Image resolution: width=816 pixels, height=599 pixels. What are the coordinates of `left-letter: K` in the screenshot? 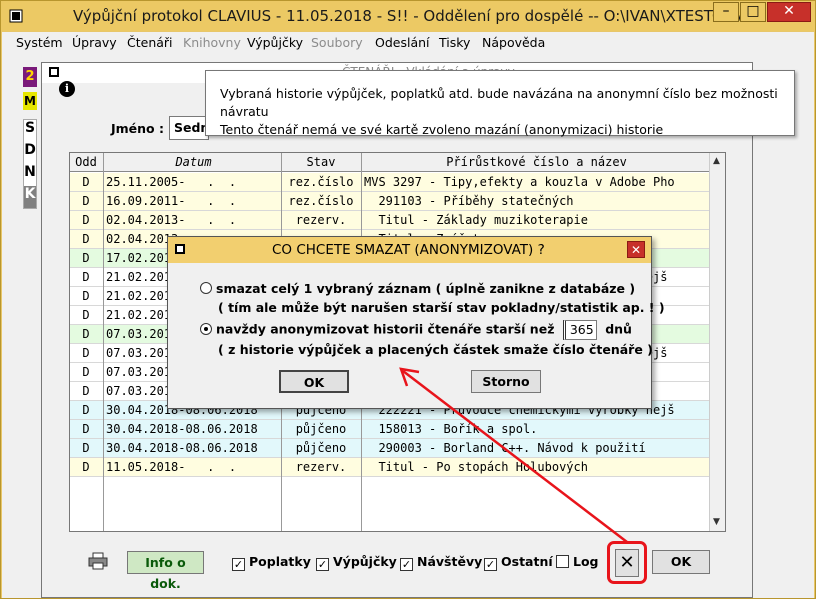 It's located at (30, 197).